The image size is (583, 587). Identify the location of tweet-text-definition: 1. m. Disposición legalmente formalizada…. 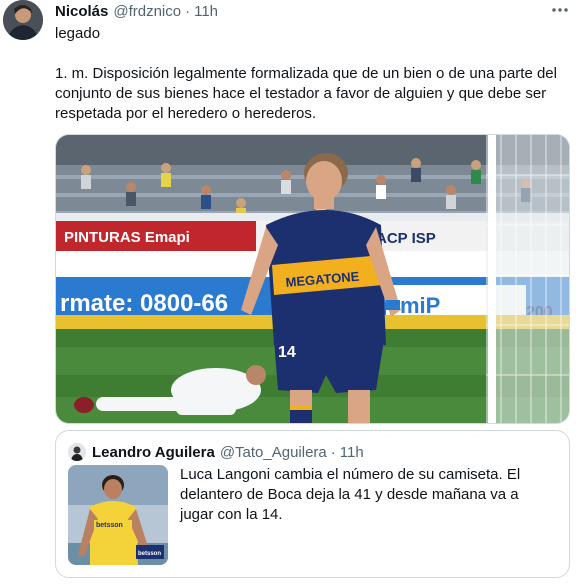
(306, 93).